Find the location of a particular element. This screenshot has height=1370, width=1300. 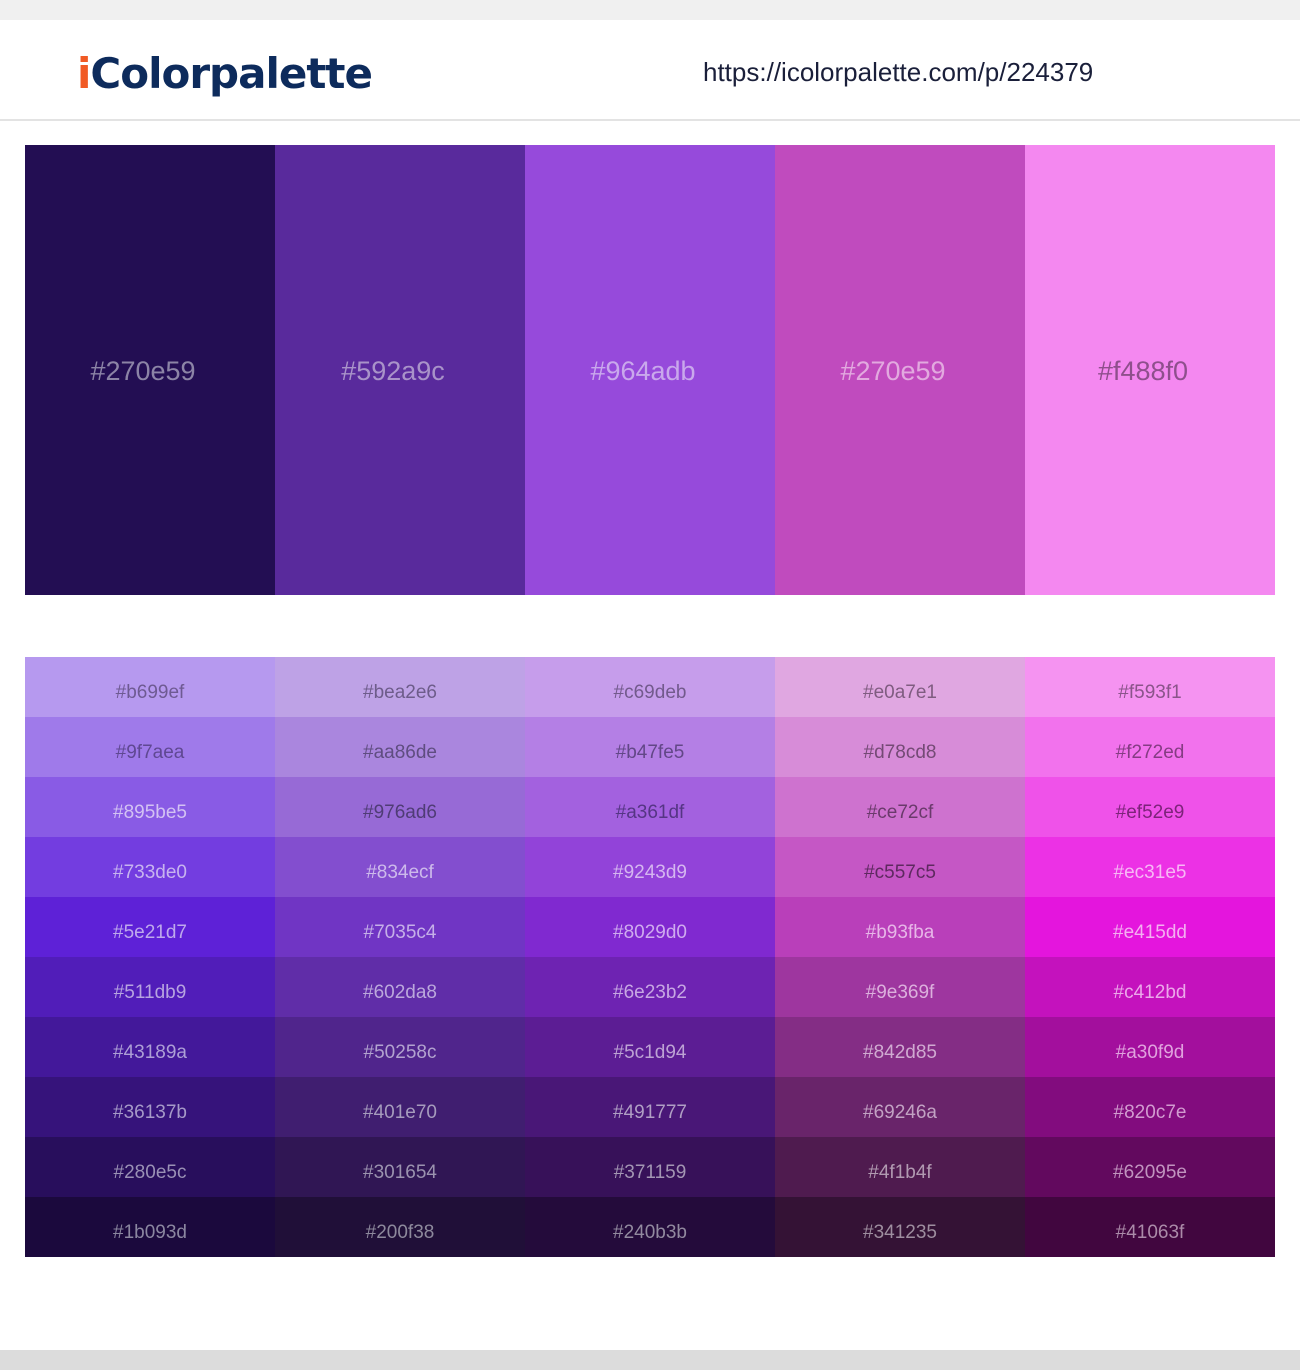

shade-swatch-hex: #301654 is located at coordinates (400, 1172).